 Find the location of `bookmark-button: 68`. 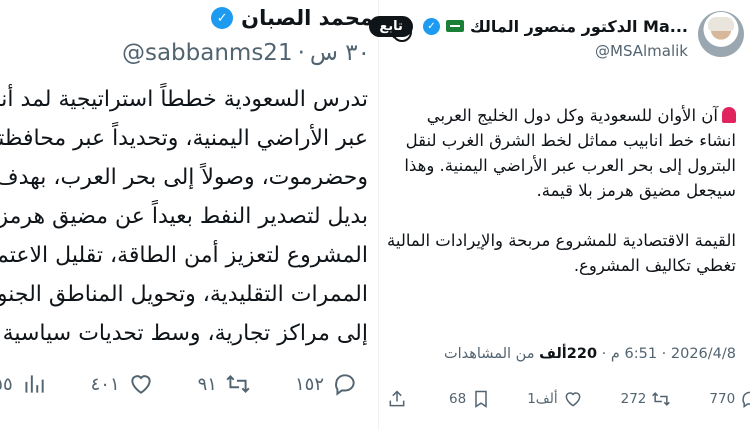

bookmark-button: 68 is located at coordinates (470, 399).